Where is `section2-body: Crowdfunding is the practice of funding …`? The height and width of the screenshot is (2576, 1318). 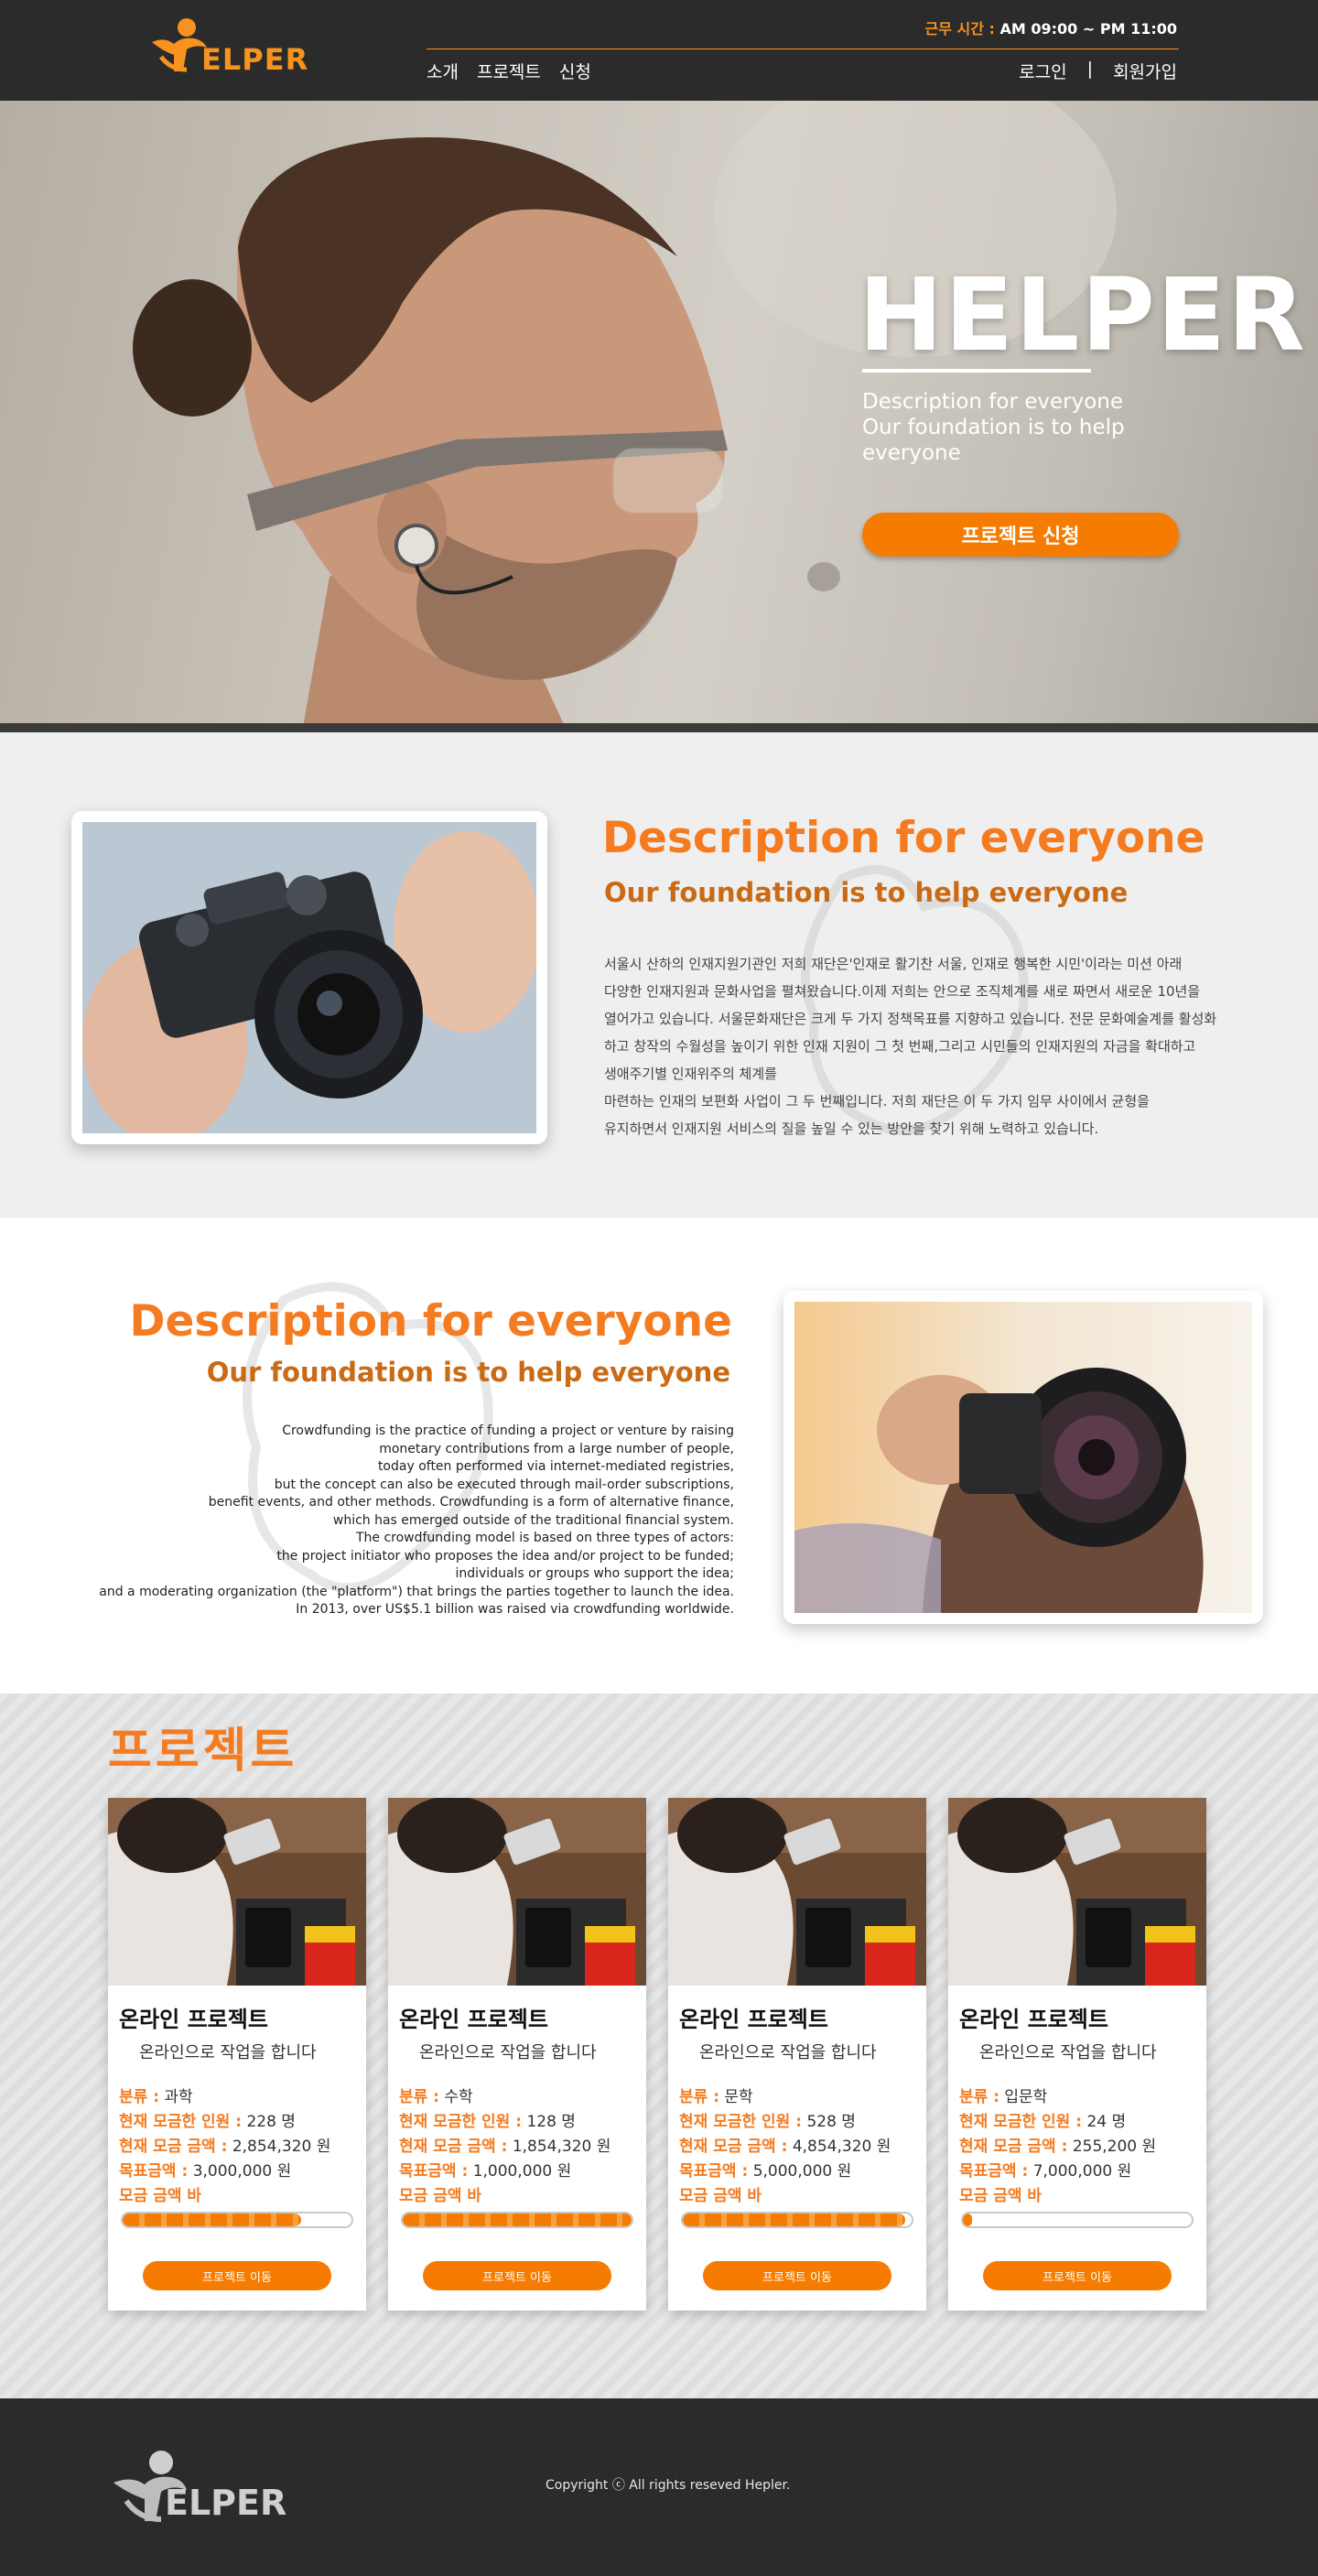
section2-body: Crowdfunding is the practice of funding … is located at coordinates (395, 1521).